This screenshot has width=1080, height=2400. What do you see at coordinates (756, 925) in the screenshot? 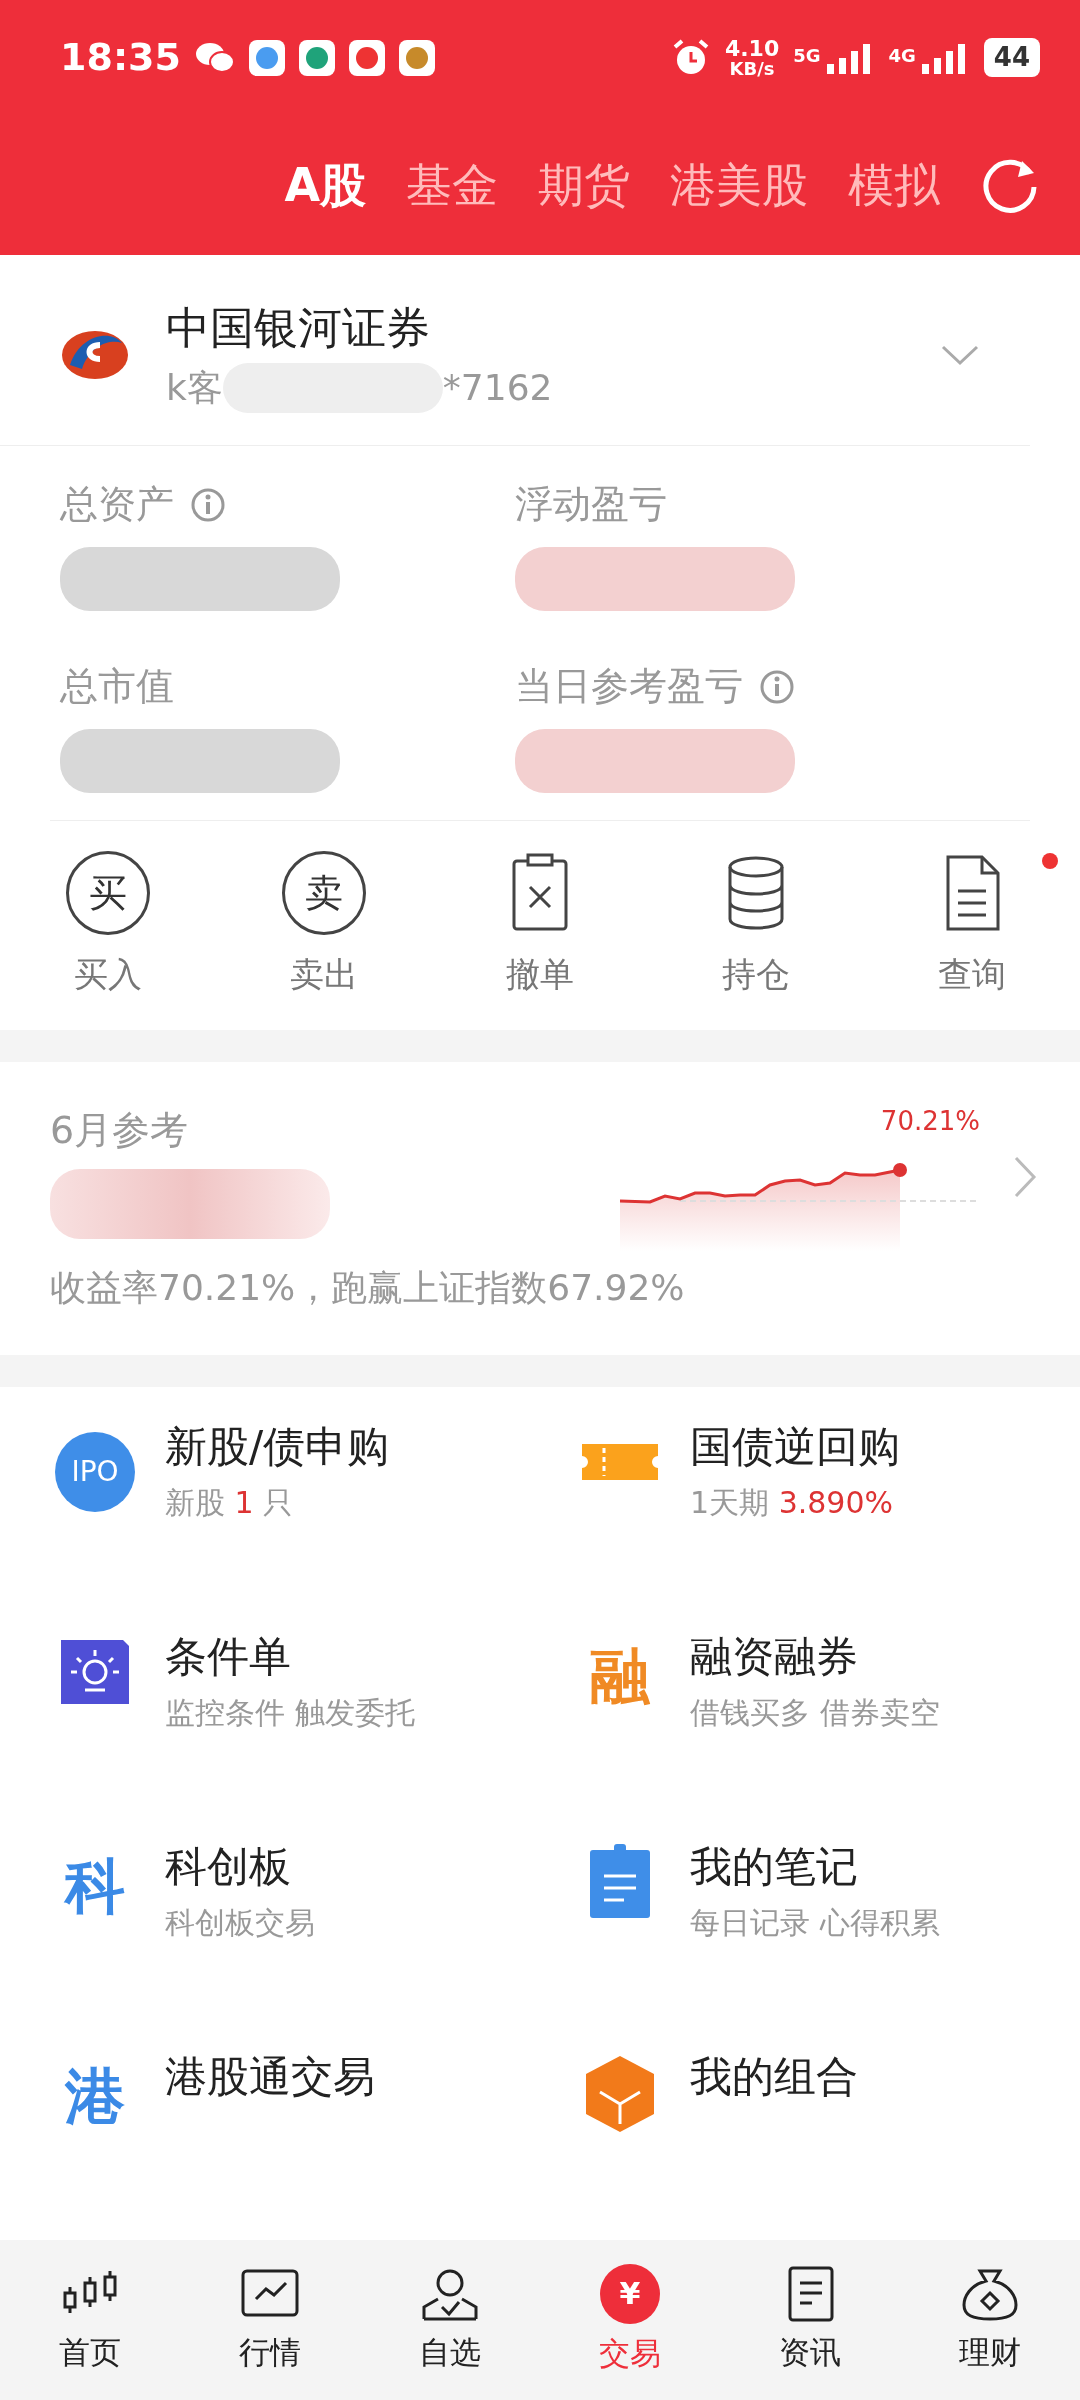
I see `action-button: 持仓` at bounding box center [756, 925].